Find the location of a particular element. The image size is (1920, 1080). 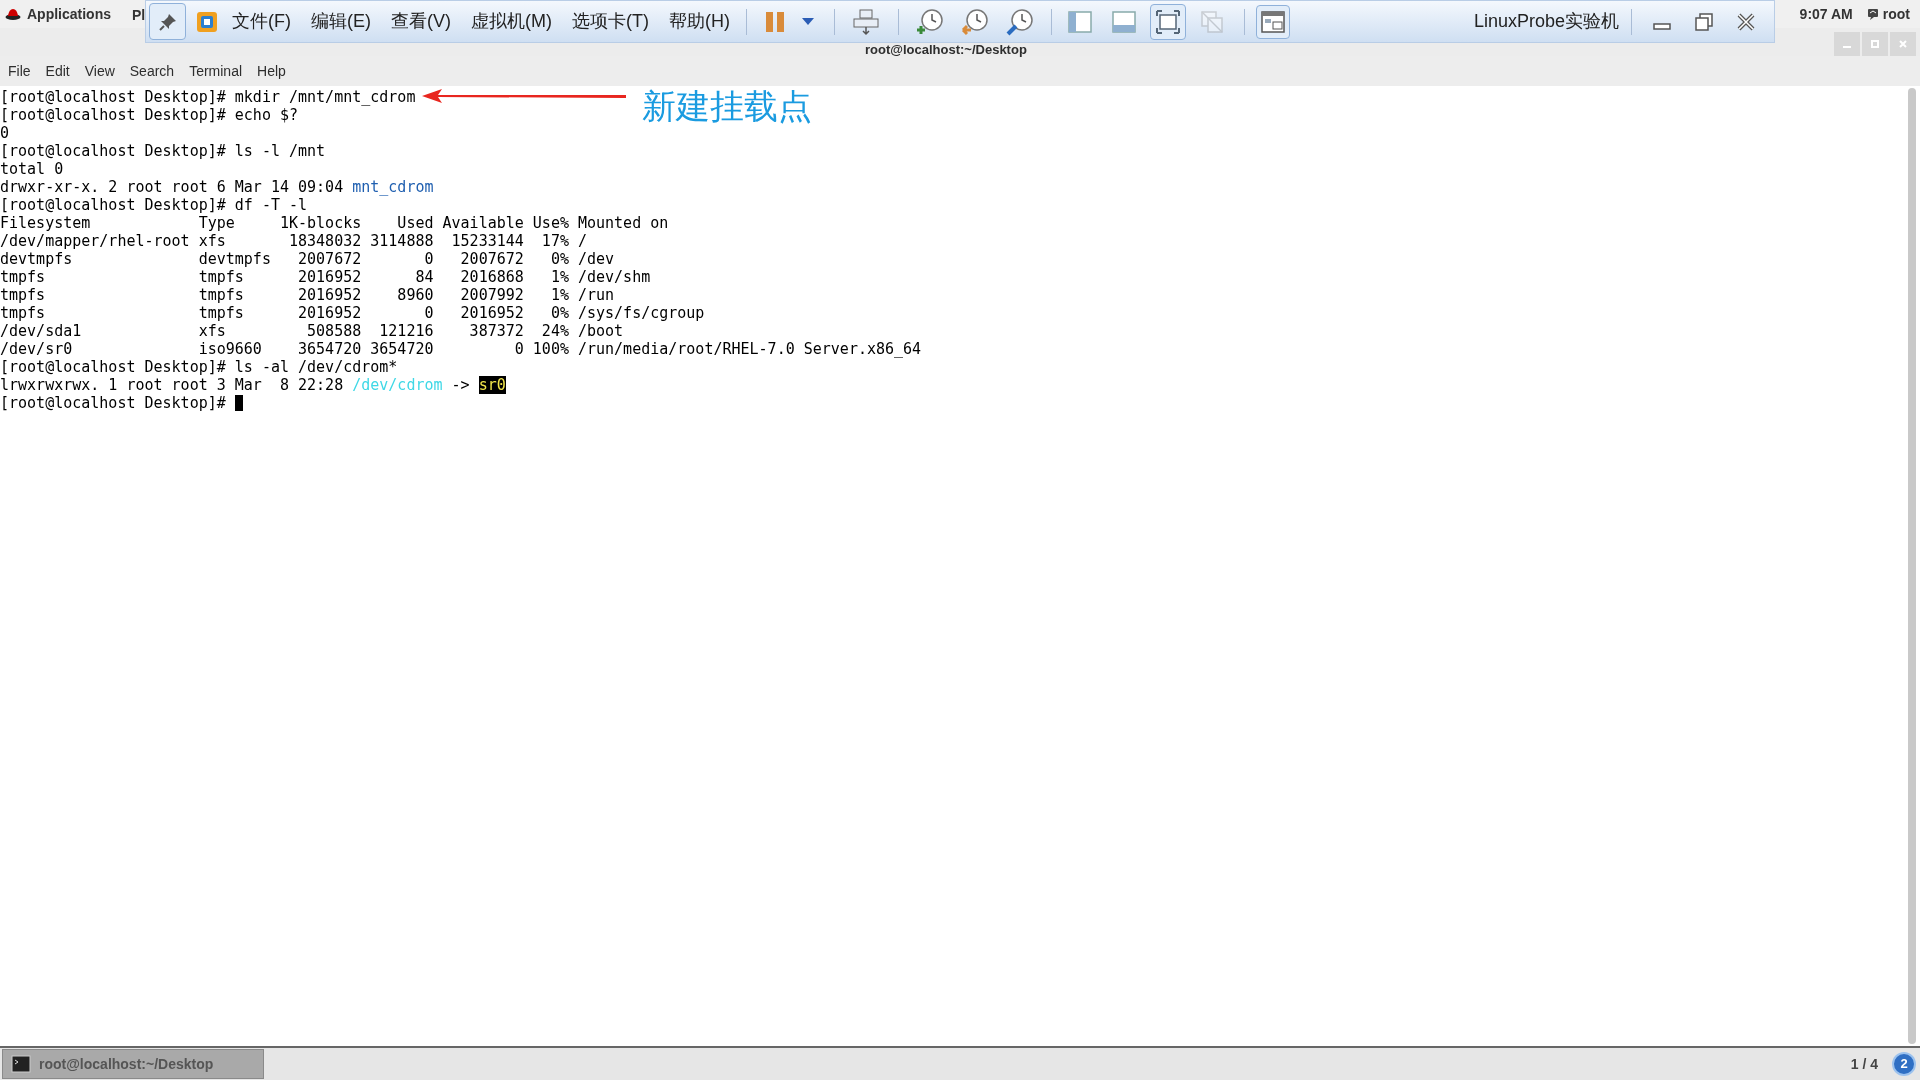

view-button is located at coordinates (1167, 21).